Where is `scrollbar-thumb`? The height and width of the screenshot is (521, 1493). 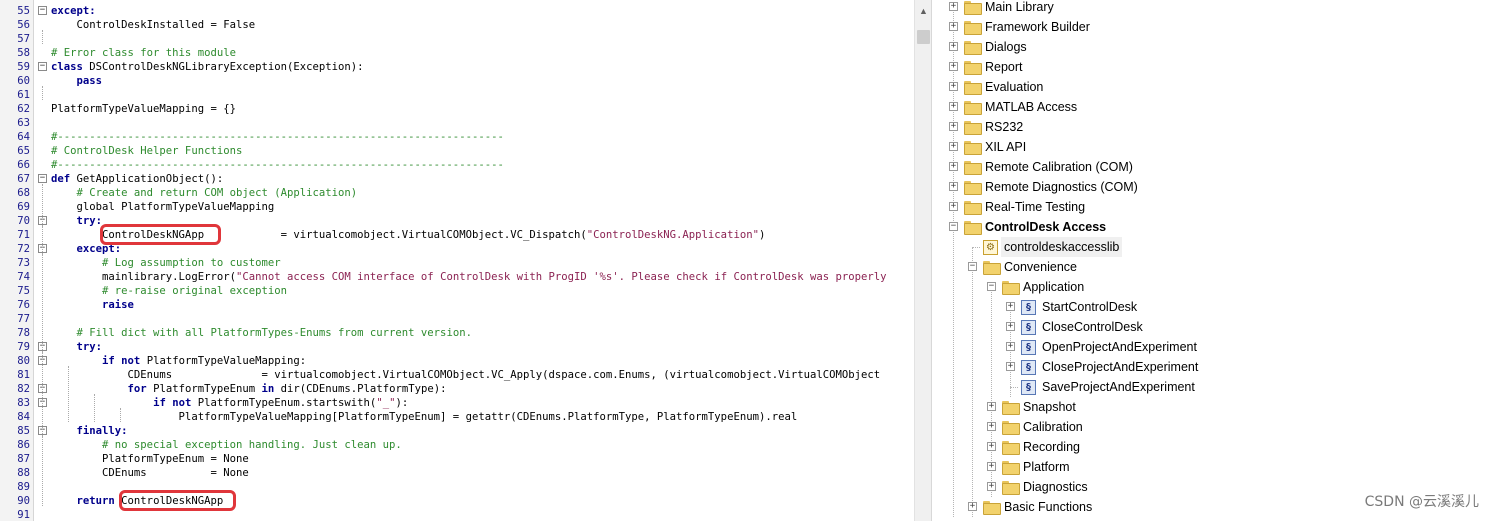
scrollbar-thumb is located at coordinates (923, 37).